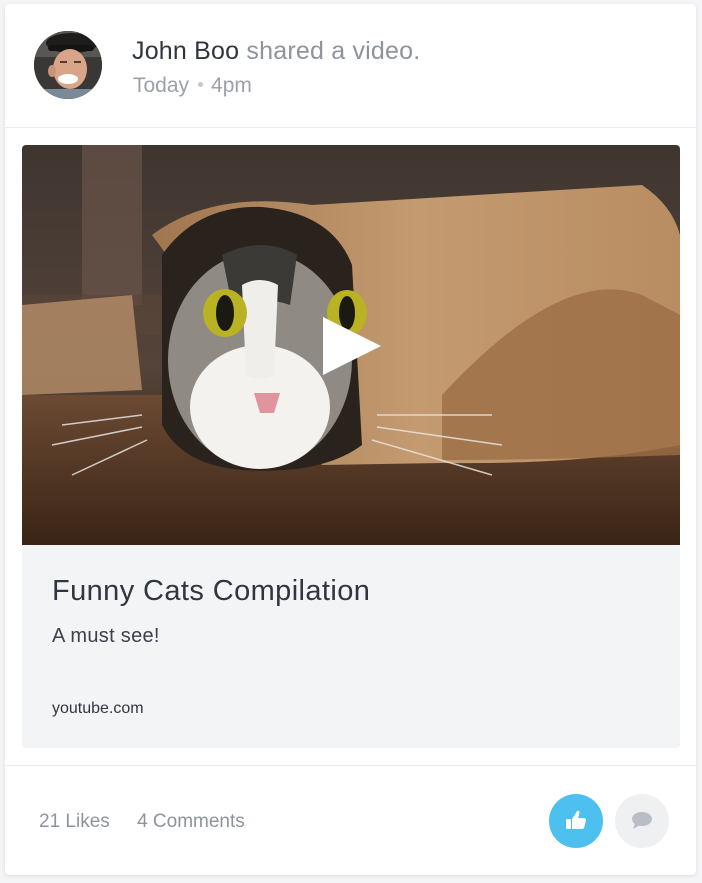 Image resolution: width=702 pixels, height=883 pixels. I want to click on avatar-photo, so click(68, 65).